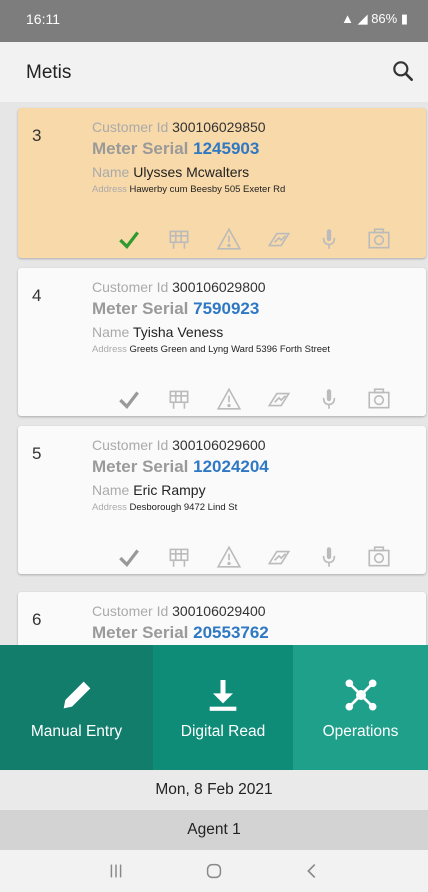 This screenshot has height=892, width=428. Describe the element at coordinates (226, 308) in the screenshot. I see `meter-serial-value: 7590923` at that location.